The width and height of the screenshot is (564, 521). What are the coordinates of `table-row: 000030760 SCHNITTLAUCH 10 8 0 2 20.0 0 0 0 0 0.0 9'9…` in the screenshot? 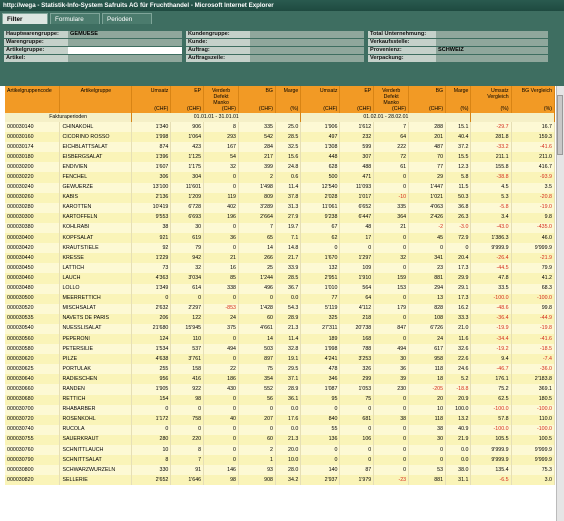 It's located at (280, 450).